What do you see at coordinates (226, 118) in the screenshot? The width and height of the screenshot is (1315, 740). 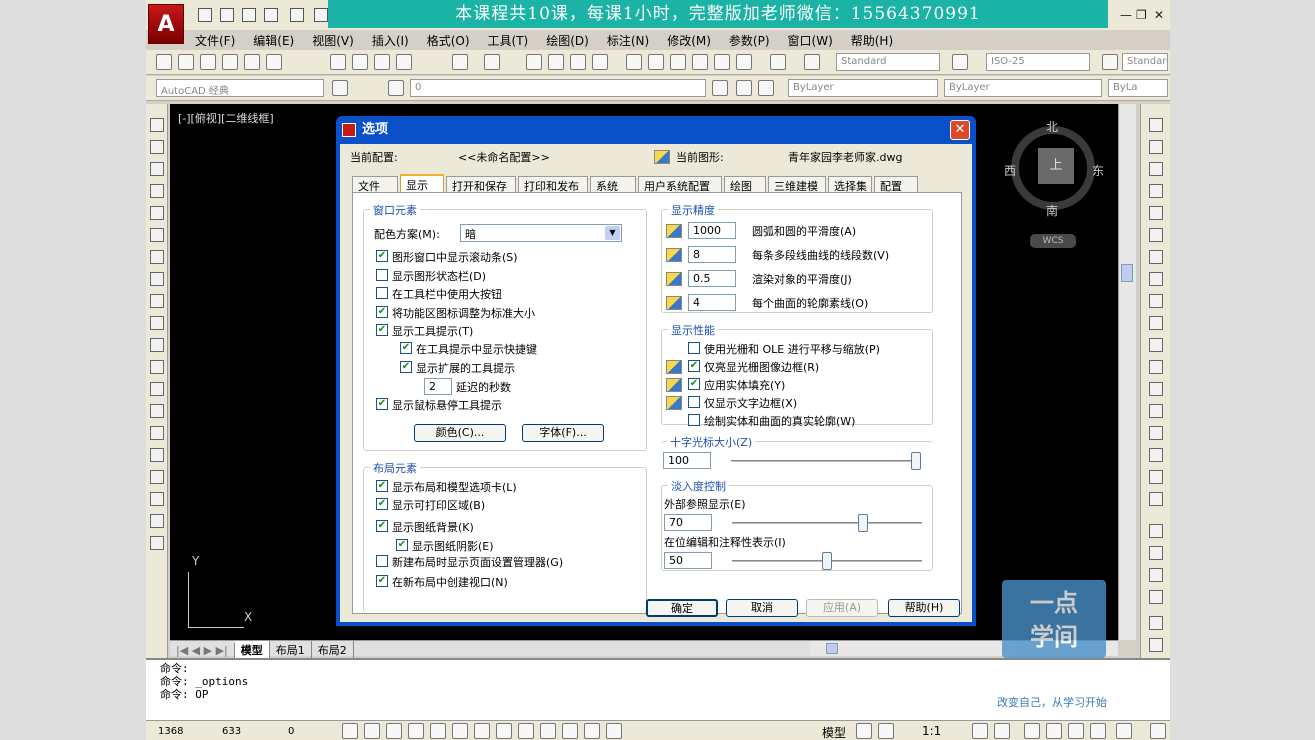 I see `view-label: [-][俯视][二维线框]` at bounding box center [226, 118].